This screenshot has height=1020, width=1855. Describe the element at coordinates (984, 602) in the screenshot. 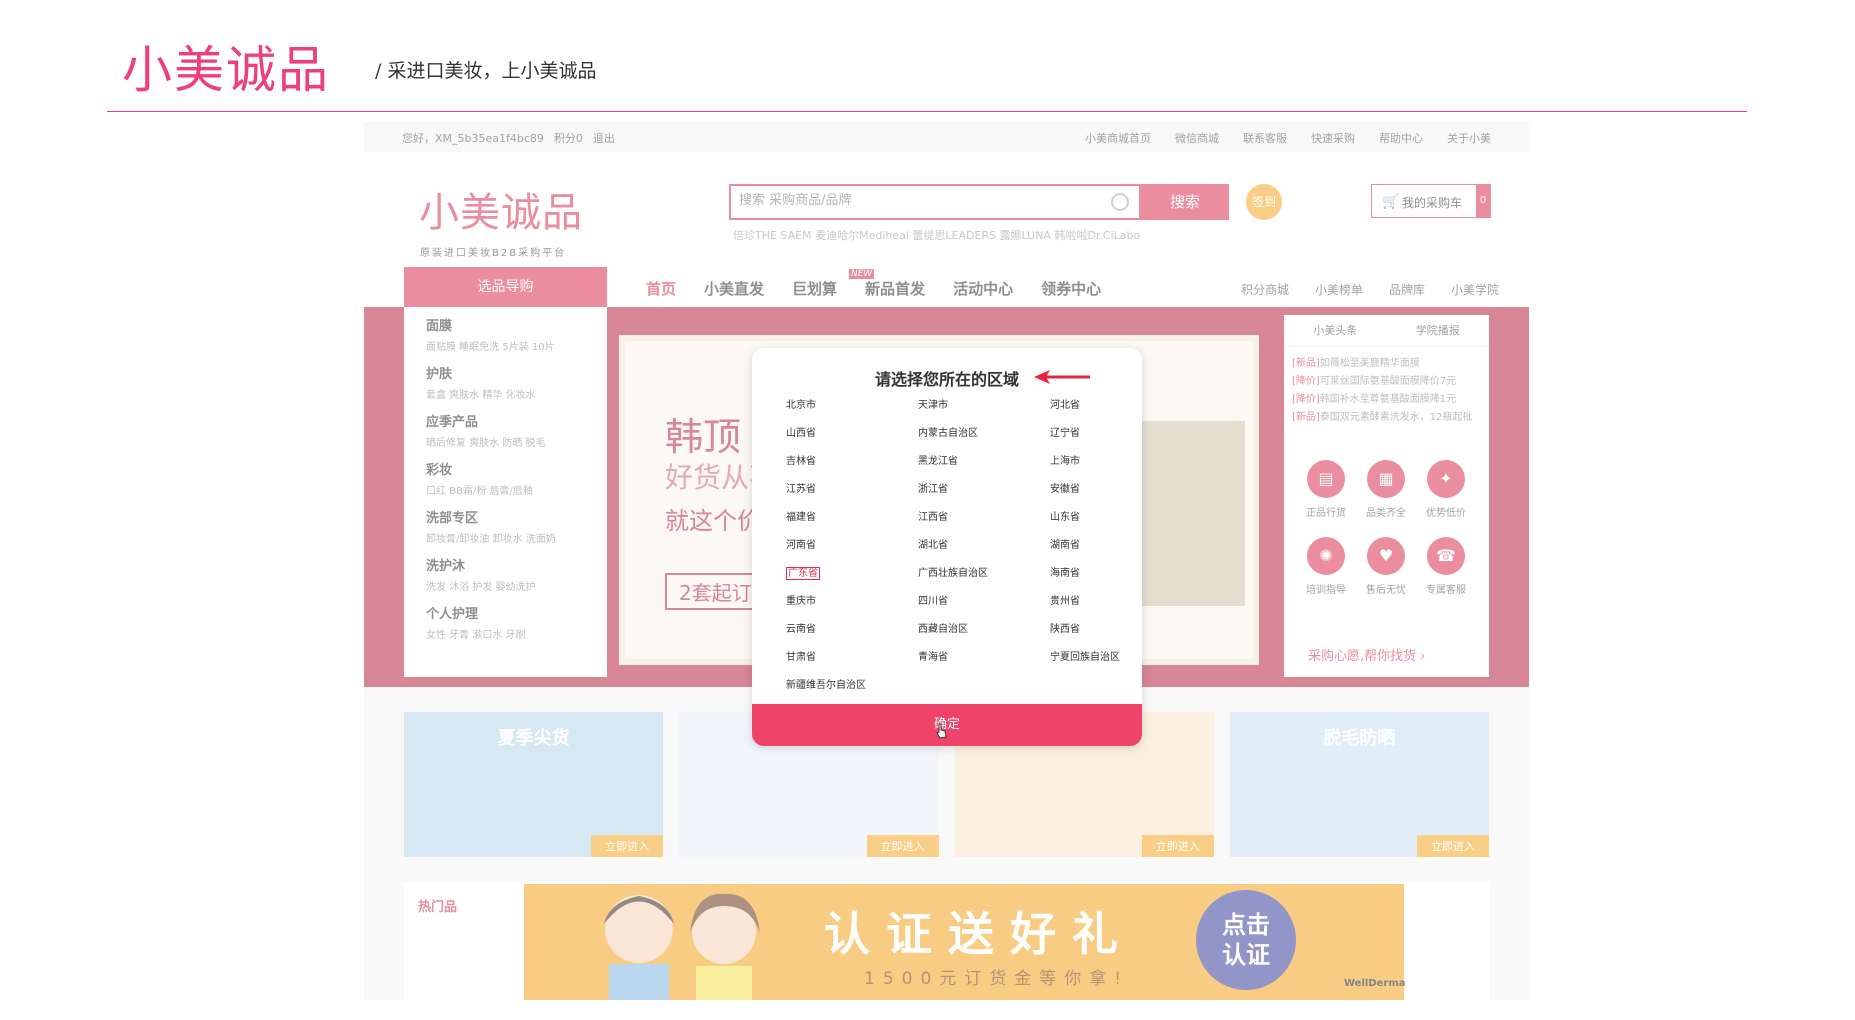

I see `region-option: 四川省` at that location.